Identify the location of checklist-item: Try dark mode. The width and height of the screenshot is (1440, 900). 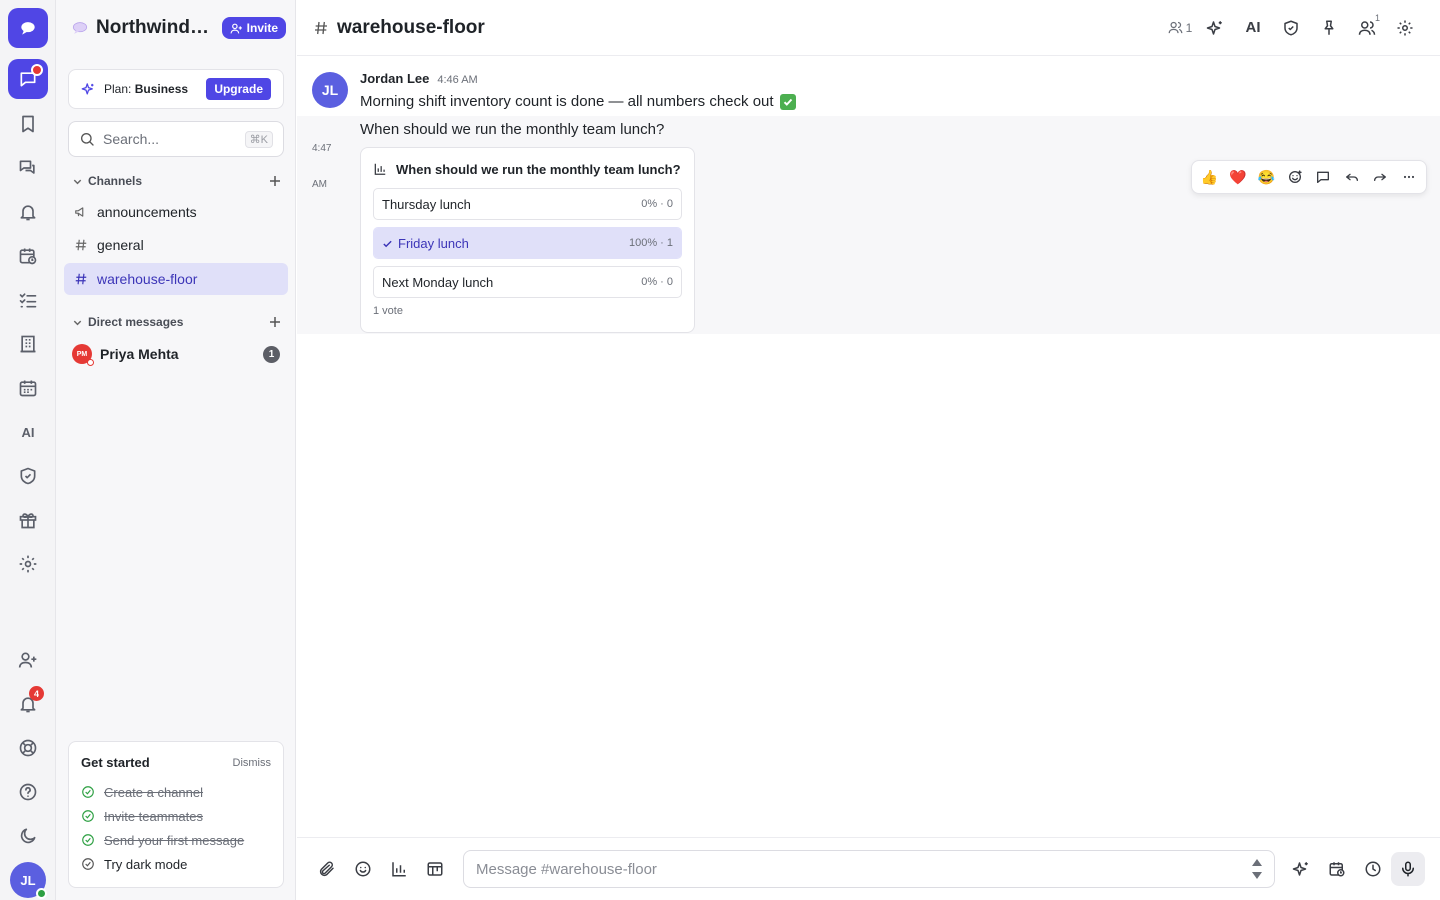
(176, 864).